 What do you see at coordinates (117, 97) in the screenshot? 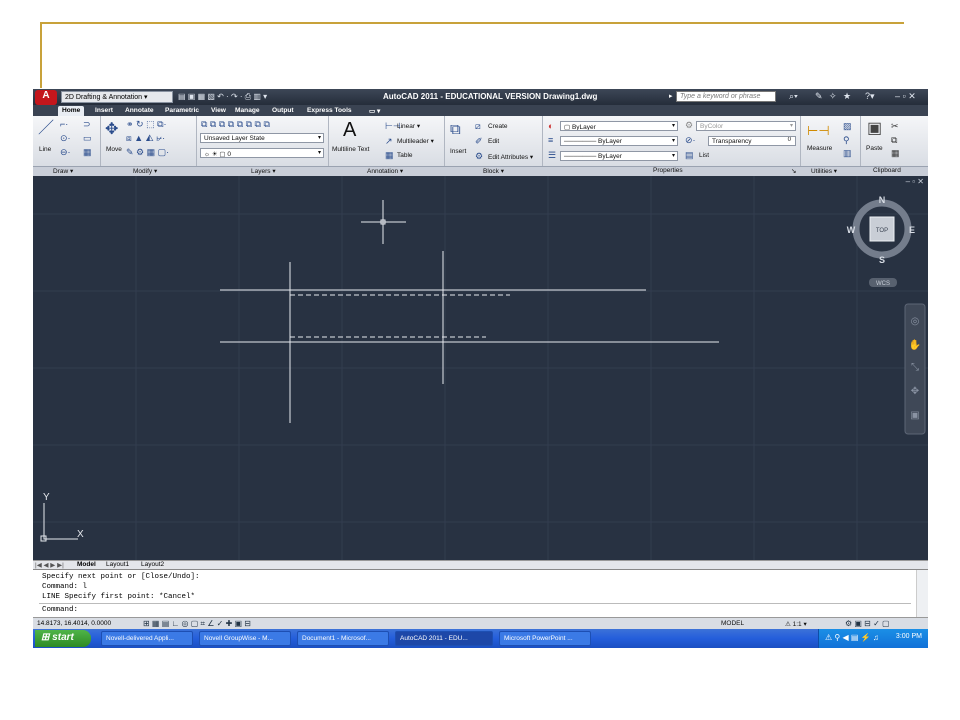
I see `workspace-dropdown: 2D Drafting & Annotation ▾` at bounding box center [117, 97].